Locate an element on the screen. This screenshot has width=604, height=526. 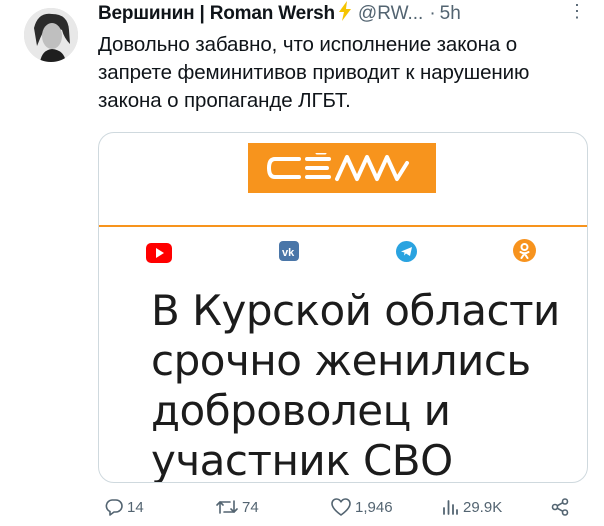
like-button: 1,946 is located at coordinates (361, 507).